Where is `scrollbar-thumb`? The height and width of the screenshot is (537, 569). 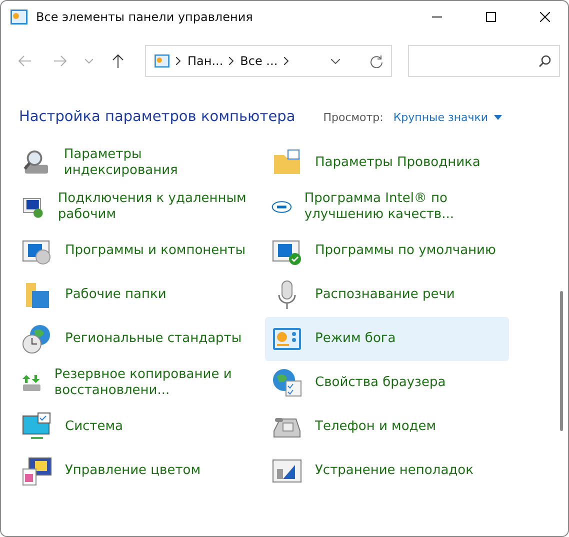 scrollbar-thumb is located at coordinates (561, 361).